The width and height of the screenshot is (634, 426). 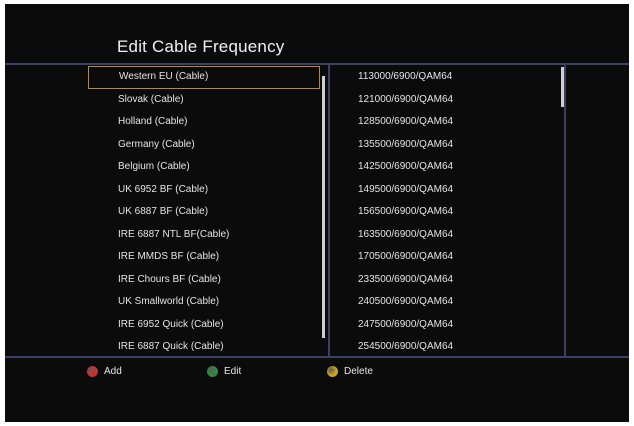 I want to click on yellow-button-icon, so click(x=332, y=371).